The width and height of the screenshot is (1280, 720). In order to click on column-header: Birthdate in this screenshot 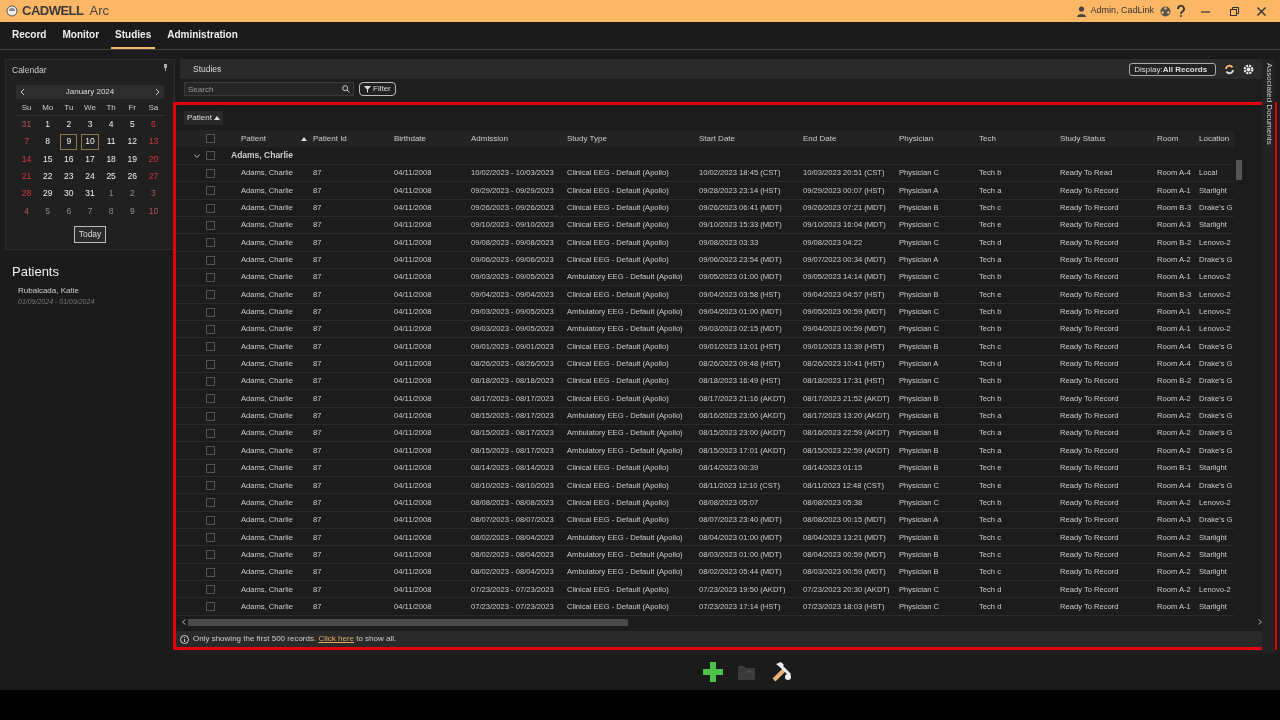, I will do `click(410, 138)`.